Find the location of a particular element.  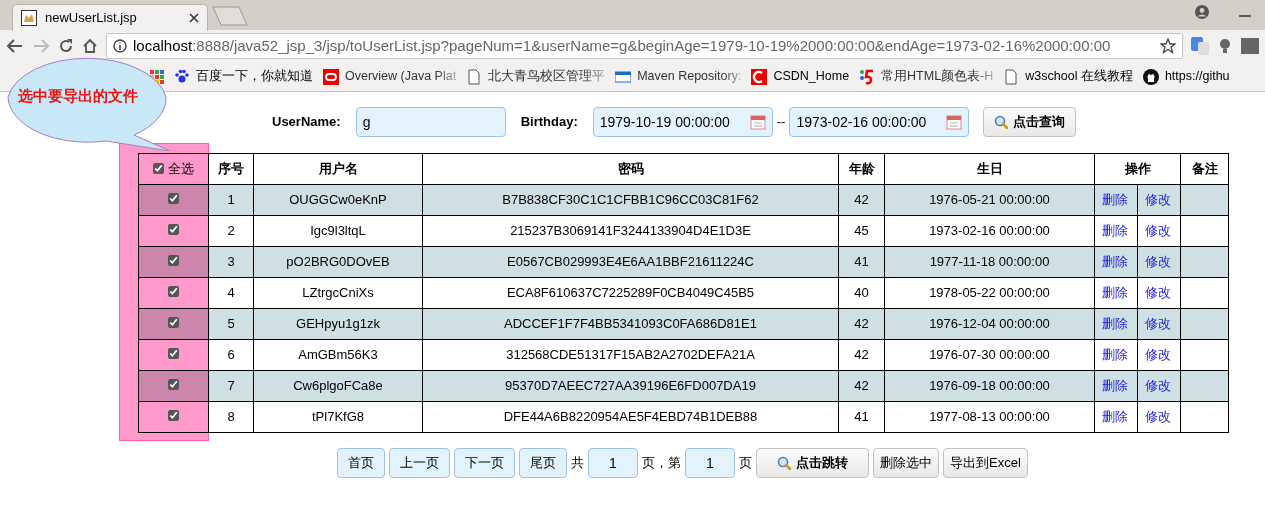

github-icon is located at coordinates (1150, 76).